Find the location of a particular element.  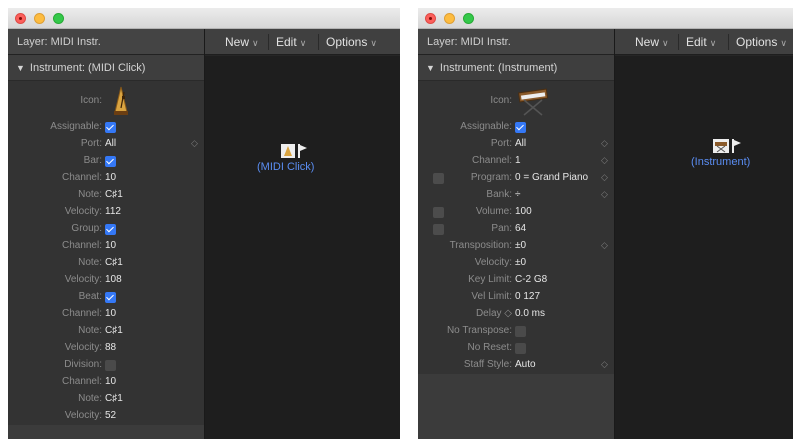

object-name-label: (Instrument) is located at coordinates (720, 162).